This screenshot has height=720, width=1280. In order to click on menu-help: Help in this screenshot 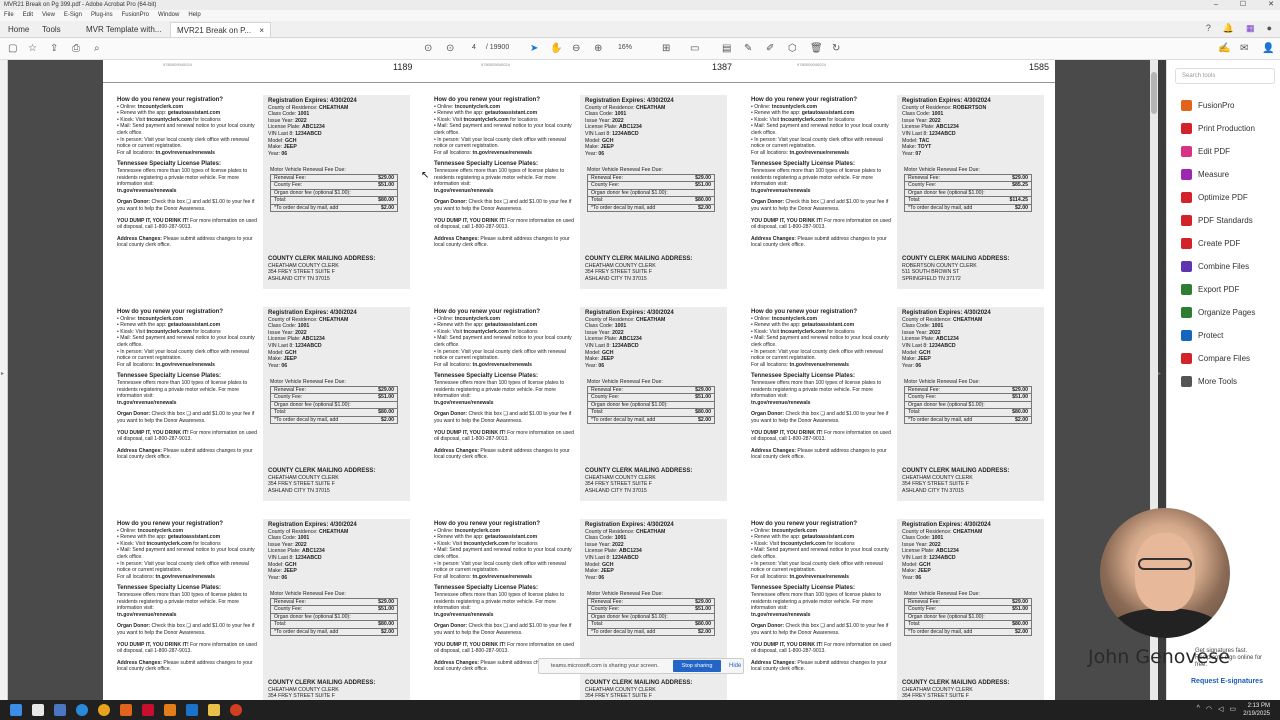, I will do `click(194, 15)`.